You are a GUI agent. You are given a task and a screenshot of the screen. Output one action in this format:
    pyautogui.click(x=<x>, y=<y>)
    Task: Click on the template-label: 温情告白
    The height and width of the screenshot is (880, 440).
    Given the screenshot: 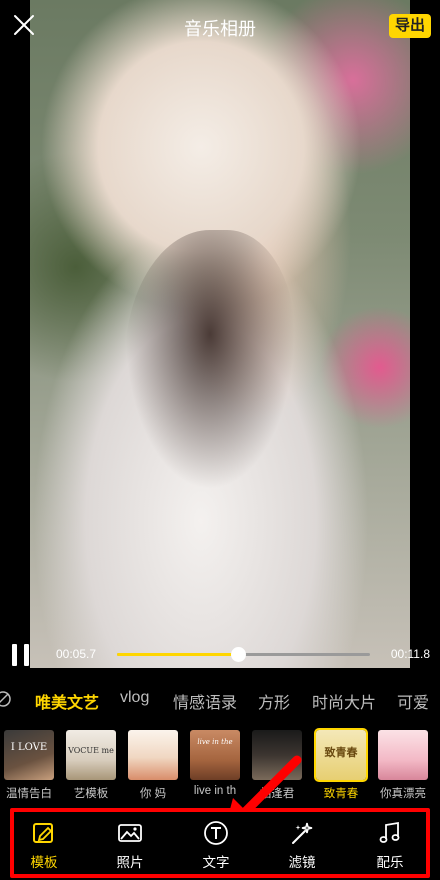 What is the action you would take?
    pyautogui.click(x=29, y=794)
    